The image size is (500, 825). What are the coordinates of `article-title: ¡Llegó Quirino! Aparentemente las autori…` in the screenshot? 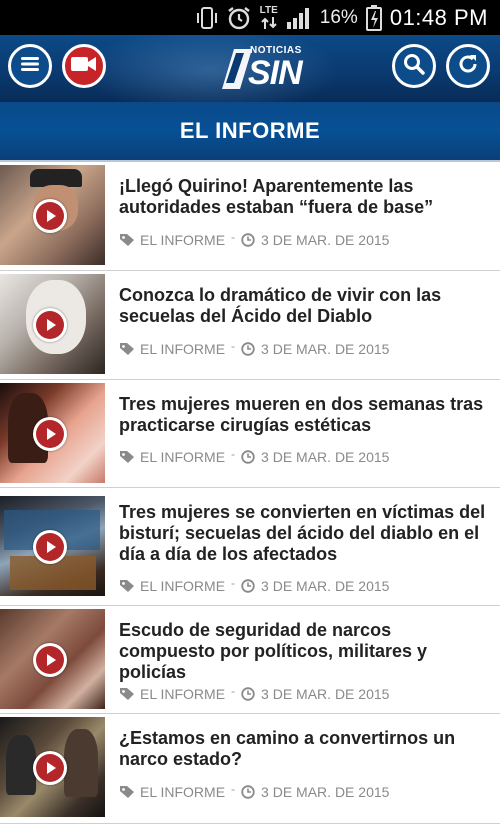 It's located at (304, 197).